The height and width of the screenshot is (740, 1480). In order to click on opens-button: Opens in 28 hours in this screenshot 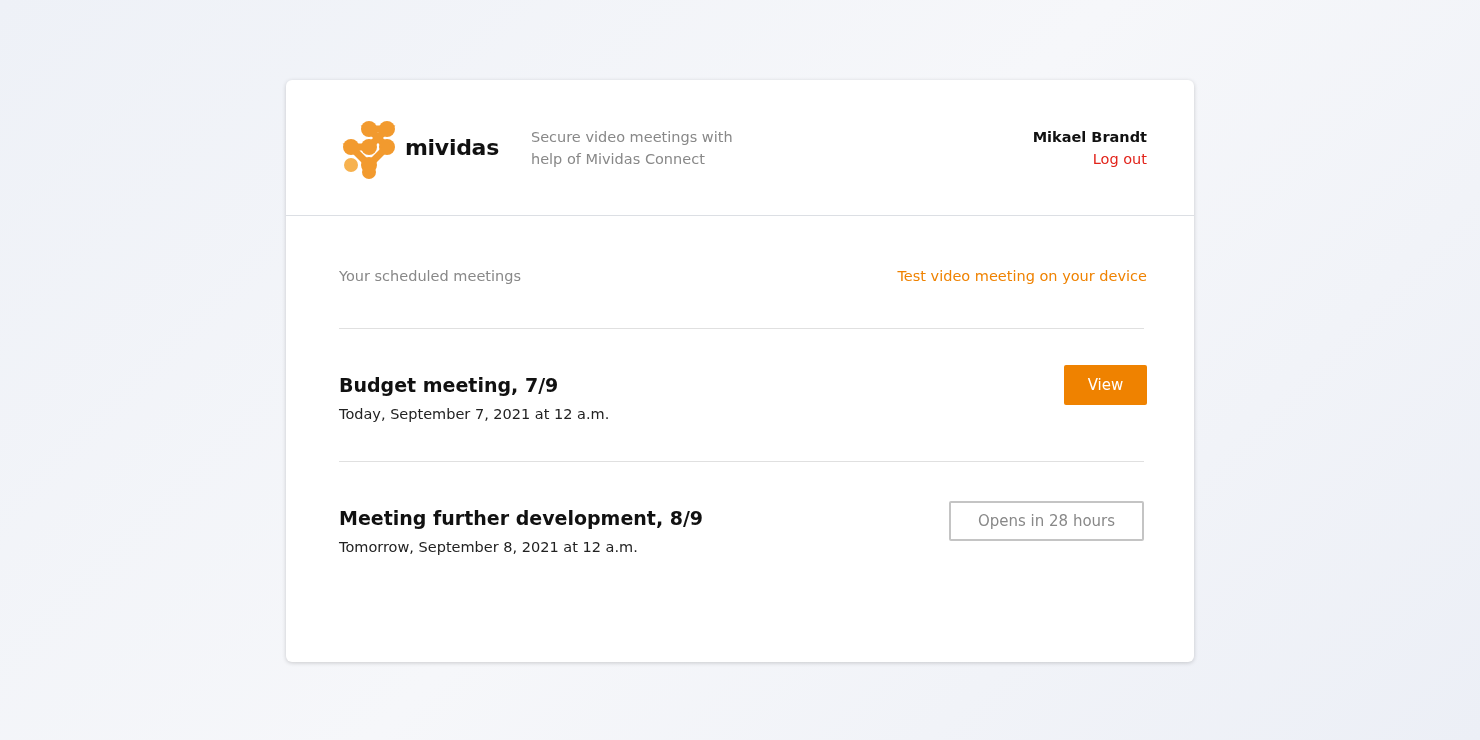, I will do `click(1046, 520)`.